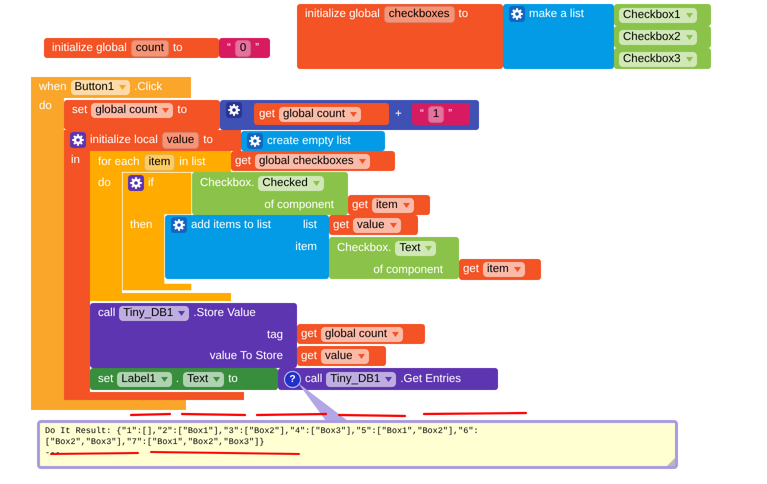  What do you see at coordinates (309, 225) in the screenshot?
I see `input-label: list` at bounding box center [309, 225].